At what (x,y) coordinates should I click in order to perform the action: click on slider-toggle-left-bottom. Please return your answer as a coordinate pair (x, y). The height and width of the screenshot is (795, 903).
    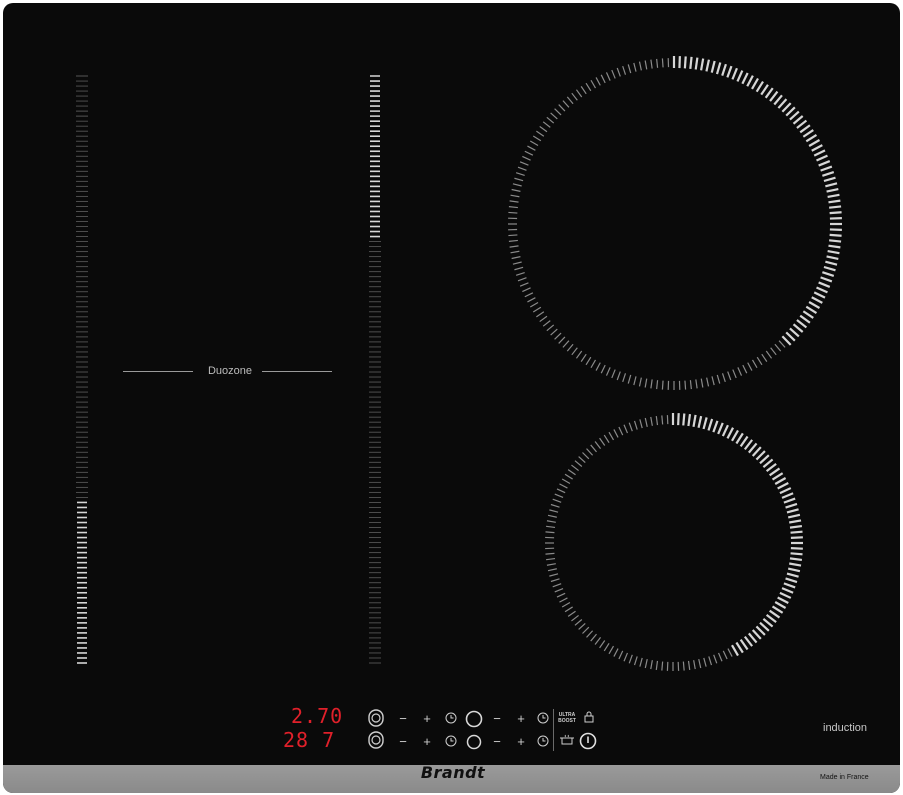
    Looking at the image, I should click on (376, 740).